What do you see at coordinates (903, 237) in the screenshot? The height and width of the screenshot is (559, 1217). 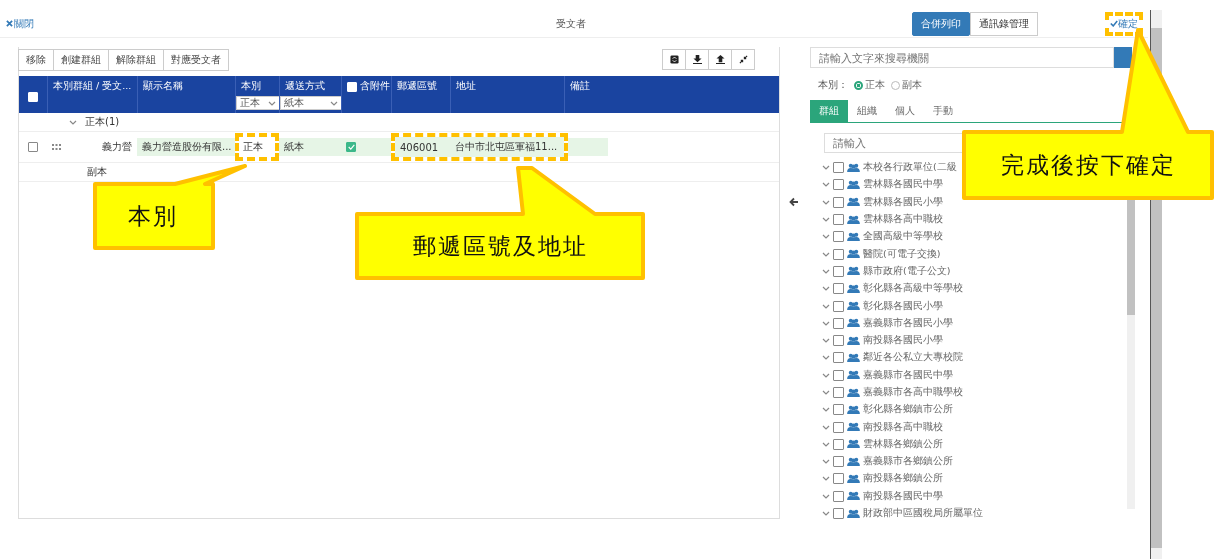 I see `tree-item: 全國高級中等學校` at bounding box center [903, 237].